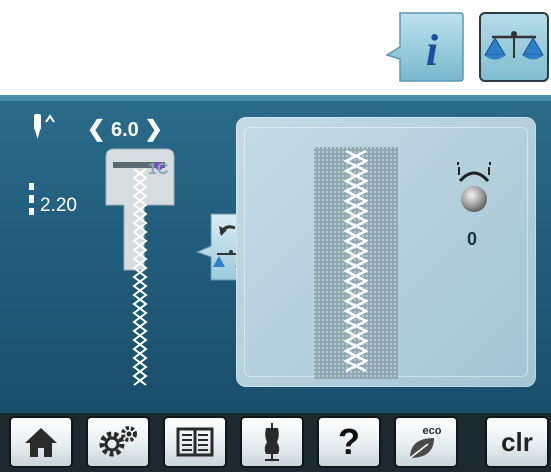 The image size is (551, 472). I want to click on needle-position-icon, so click(45, 127).